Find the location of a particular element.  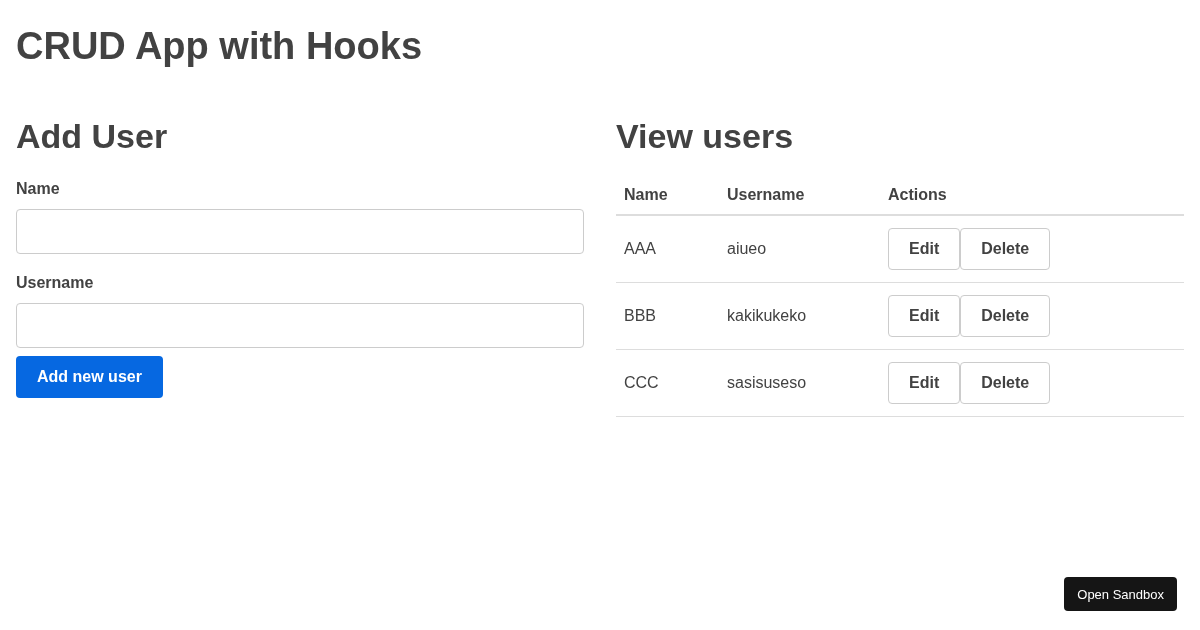

table-cell: aiueo is located at coordinates (747, 248).